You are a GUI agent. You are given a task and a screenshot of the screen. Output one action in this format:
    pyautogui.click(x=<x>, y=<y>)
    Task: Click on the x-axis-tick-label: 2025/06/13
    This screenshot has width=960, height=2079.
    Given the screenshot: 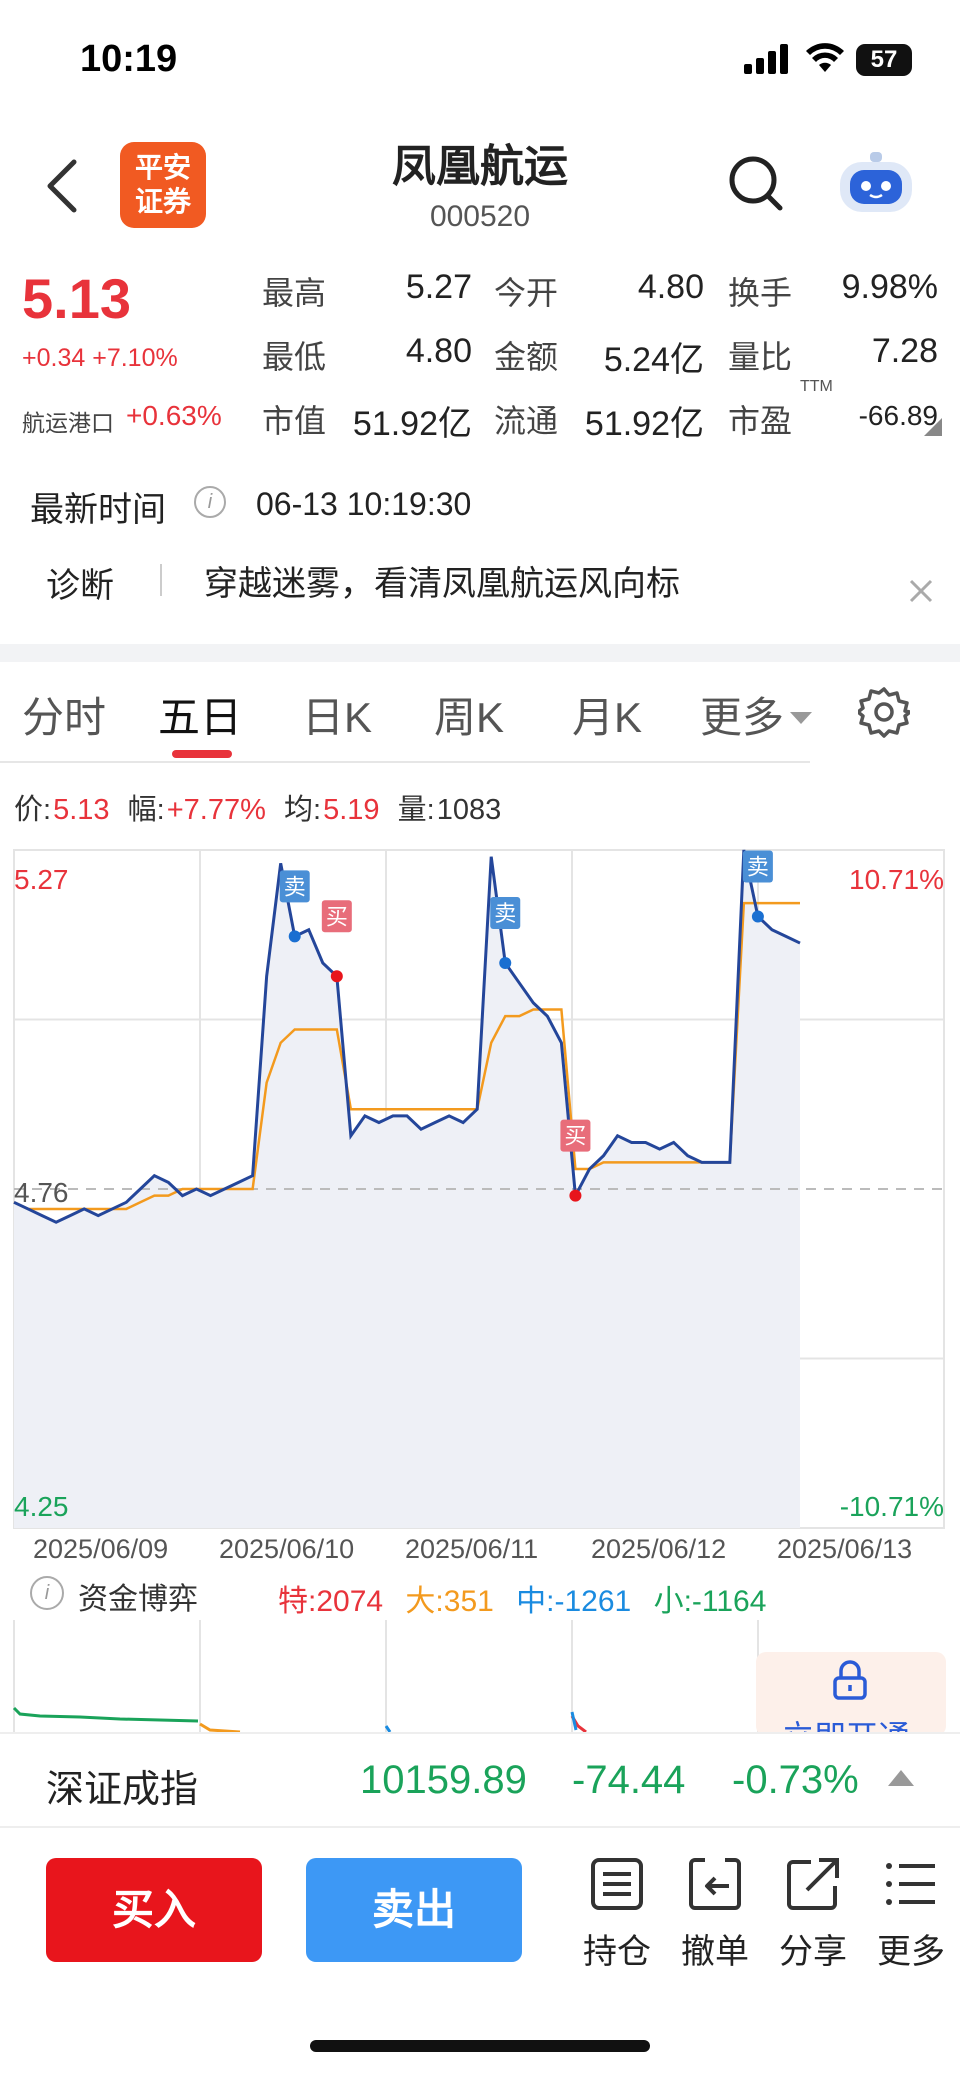 What is the action you would take?
    pyautogui.click(x=844, y=1549)
    